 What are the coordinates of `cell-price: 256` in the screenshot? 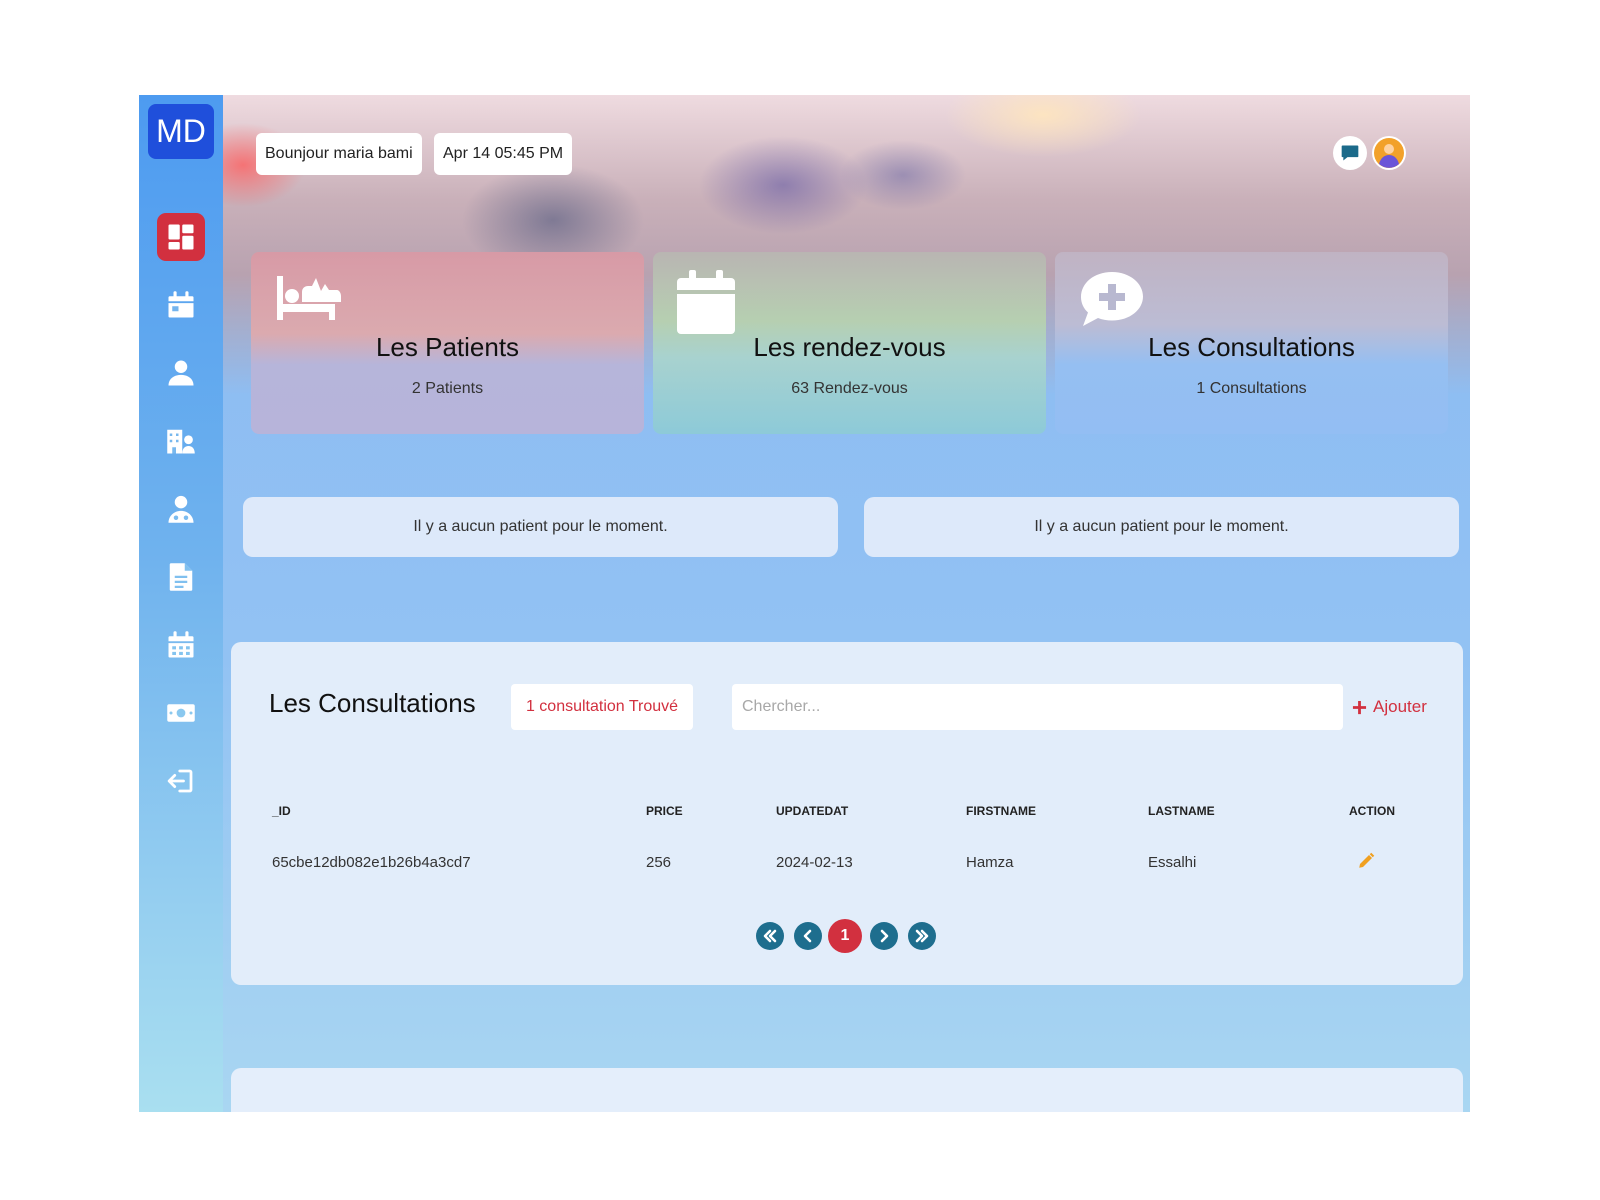 It's located at (659, 862).